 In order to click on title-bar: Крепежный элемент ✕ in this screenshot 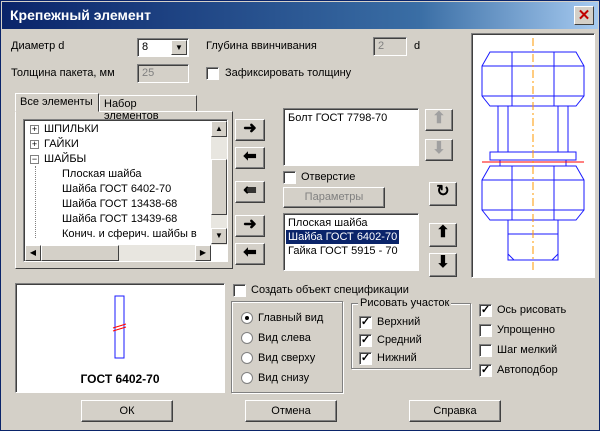, I will do `click(300, 15)`.